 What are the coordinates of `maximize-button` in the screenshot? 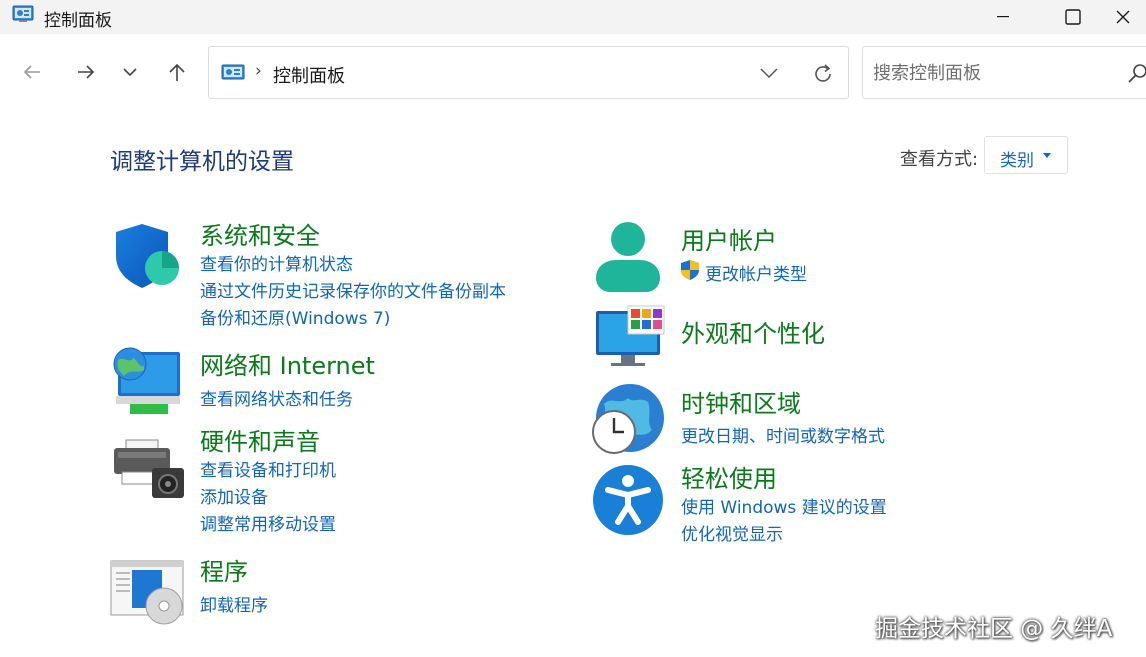 It's located at (1073, 17).